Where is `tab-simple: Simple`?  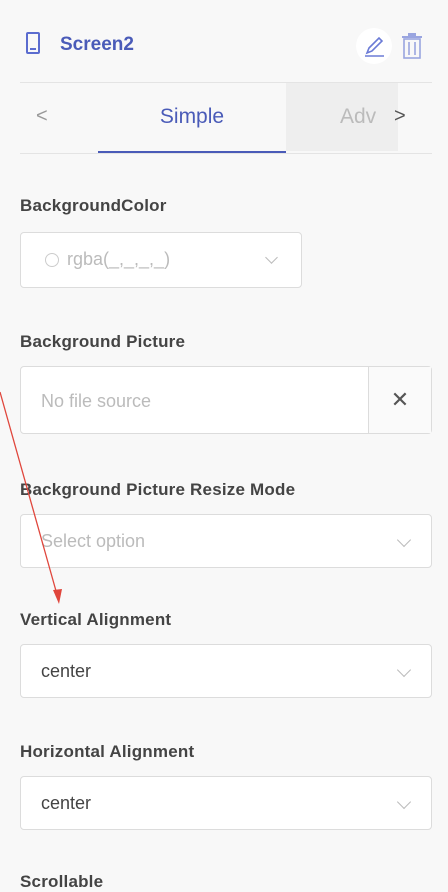
tab-simple: Simple is located at coordinates (192, 118).